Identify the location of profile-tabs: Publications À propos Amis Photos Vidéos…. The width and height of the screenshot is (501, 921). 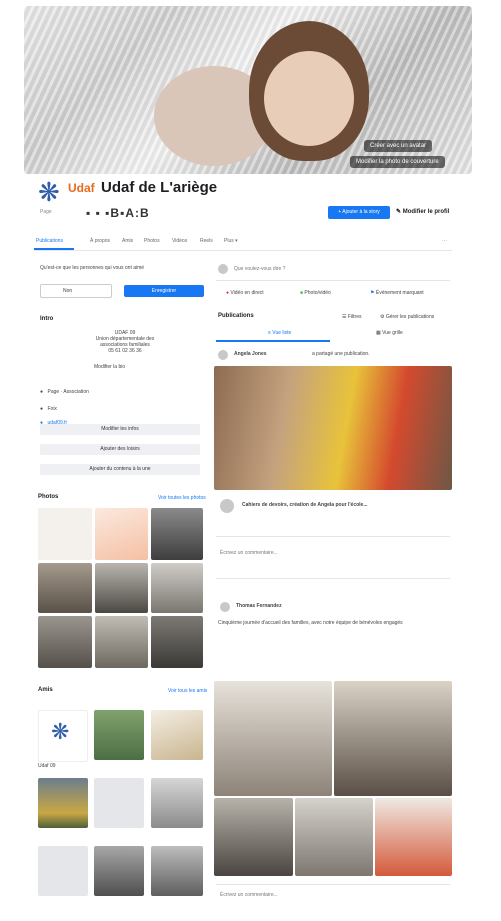
(243, 243).